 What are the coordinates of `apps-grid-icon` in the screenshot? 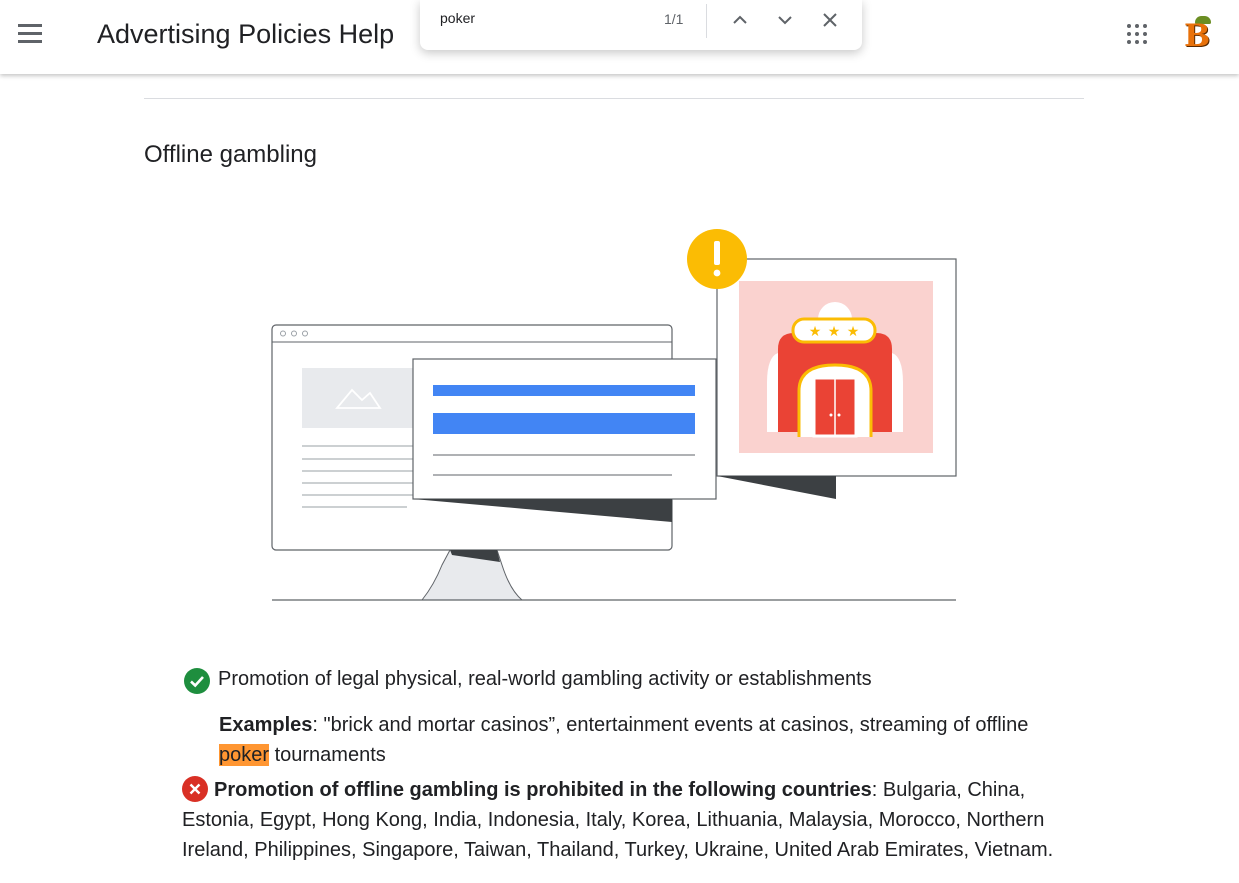 It's located at (1139, 36).